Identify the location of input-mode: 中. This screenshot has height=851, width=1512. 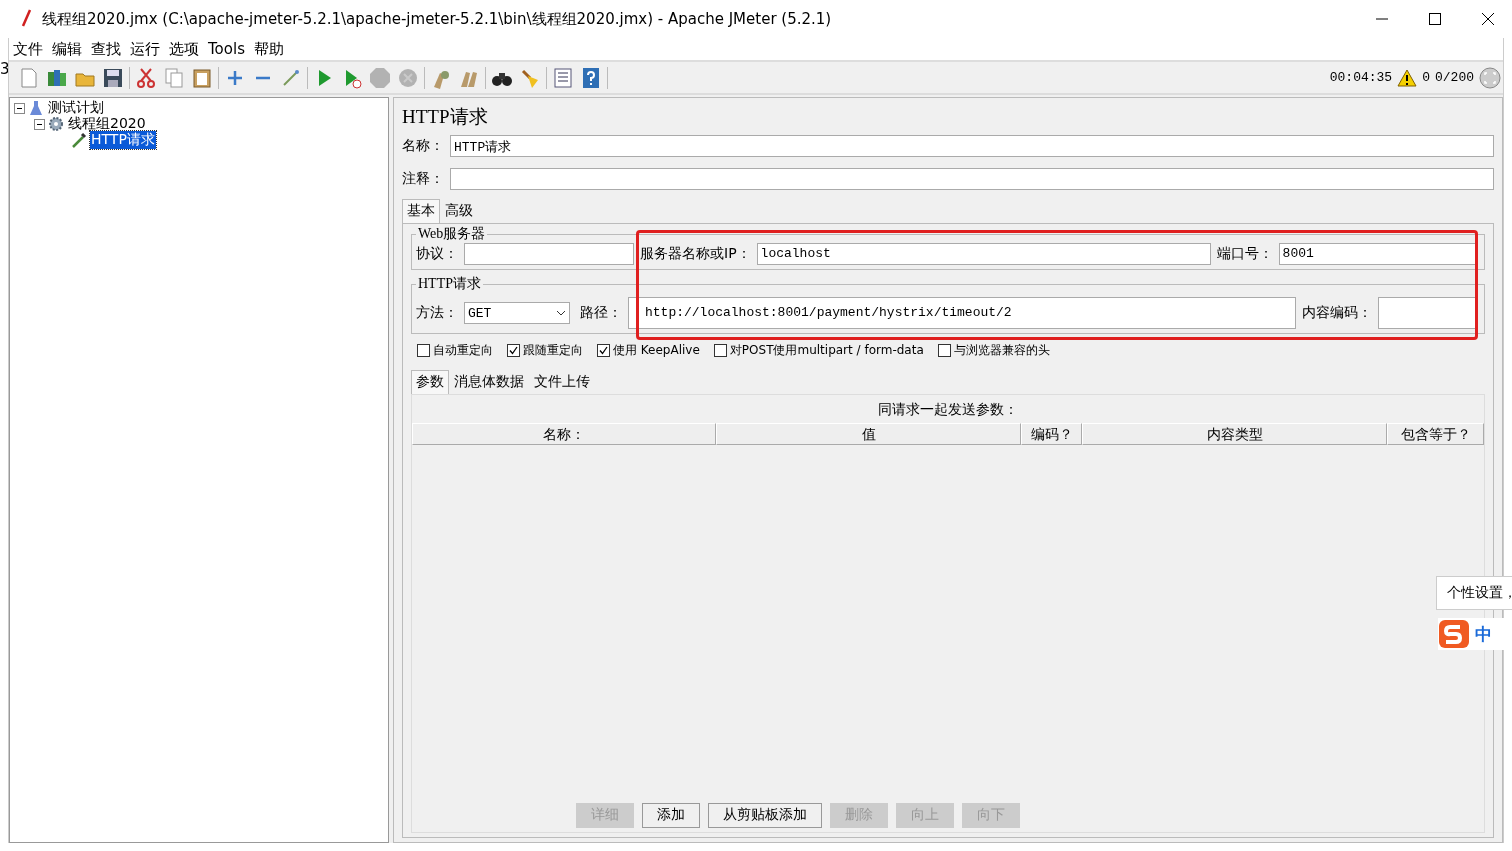
(1483, 634).